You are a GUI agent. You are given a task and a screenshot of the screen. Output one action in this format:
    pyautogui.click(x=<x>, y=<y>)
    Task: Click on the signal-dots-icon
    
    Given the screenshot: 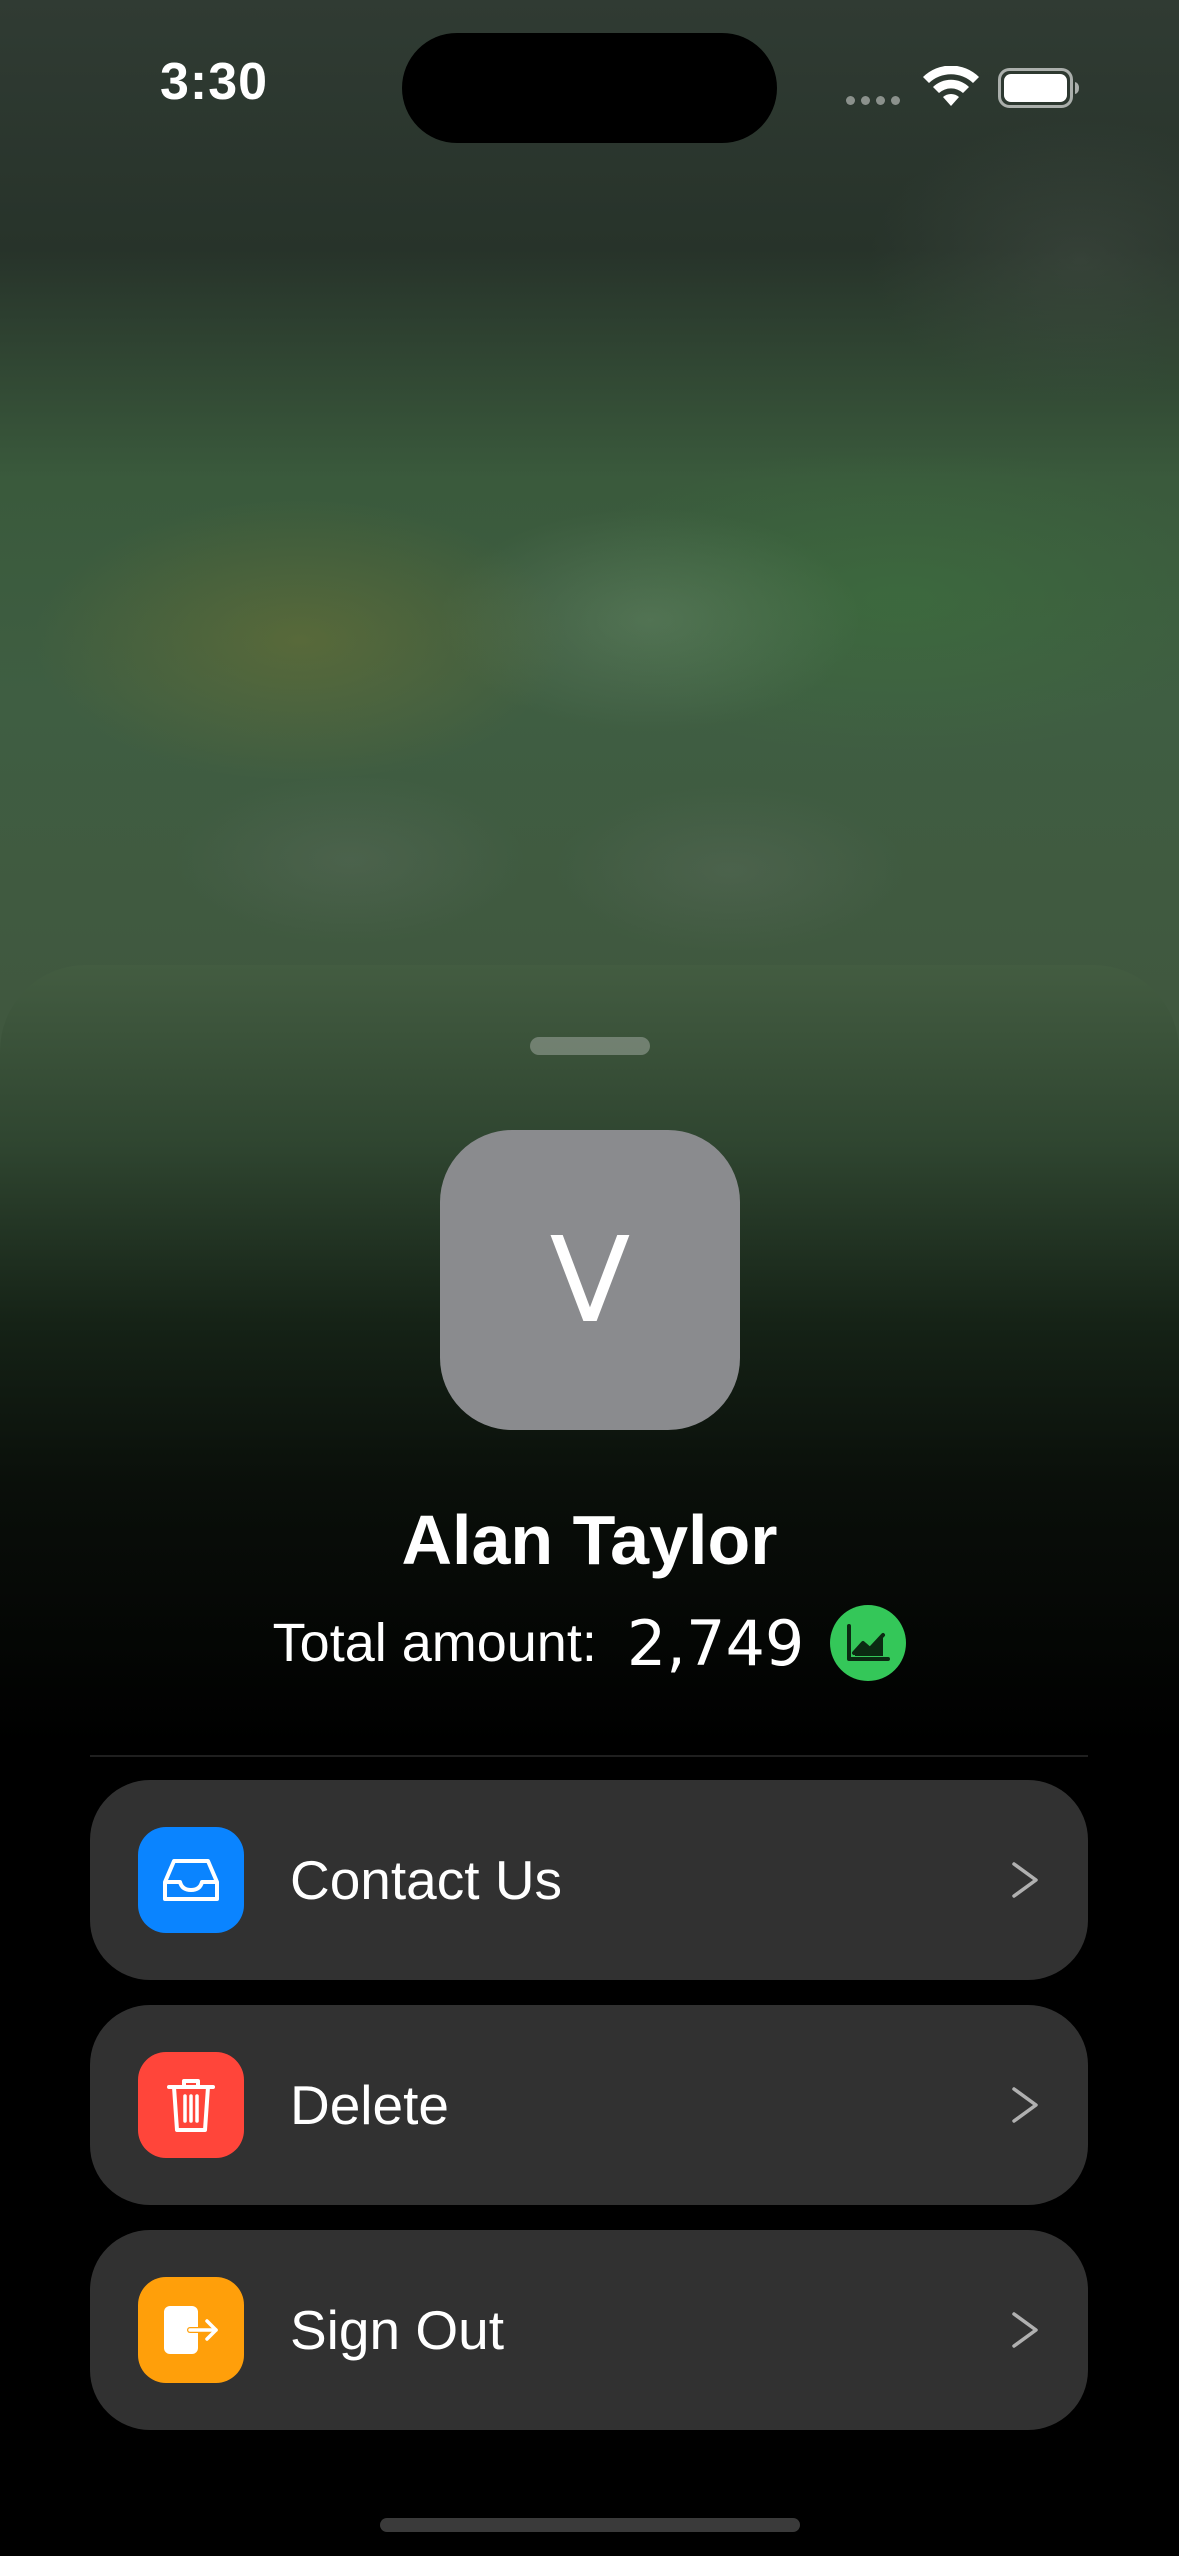 What is the action you would take?
    pyautogui.click(x=873, y=100)
    